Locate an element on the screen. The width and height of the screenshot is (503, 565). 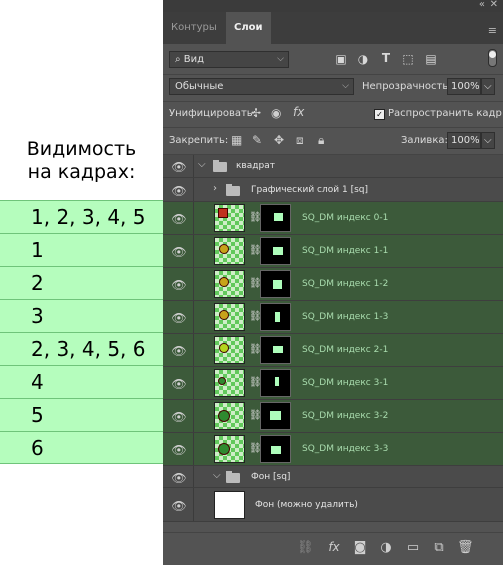
lock-transparency-icon: ▦ is located at coordinates (236, 140).